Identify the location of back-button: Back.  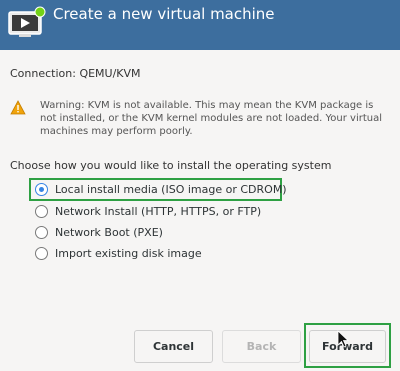
(261, 346).